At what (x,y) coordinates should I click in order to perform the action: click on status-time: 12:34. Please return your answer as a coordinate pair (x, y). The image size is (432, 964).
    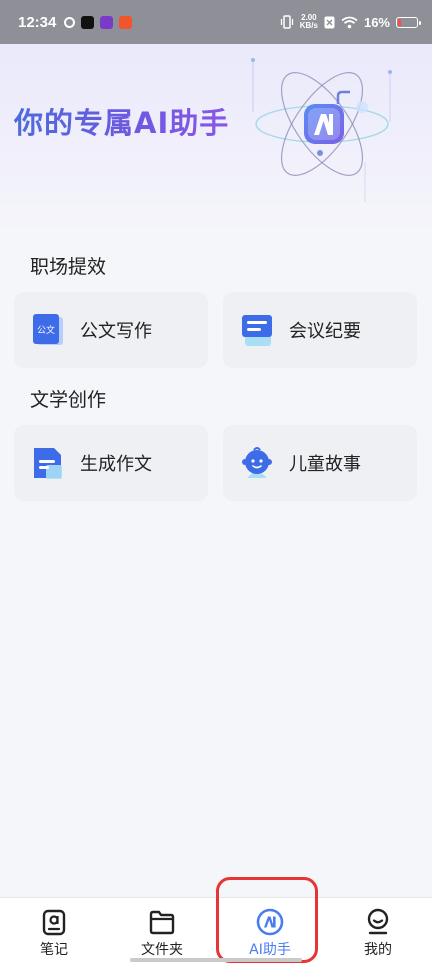
    Looking at the image, I should click on (37, 22).